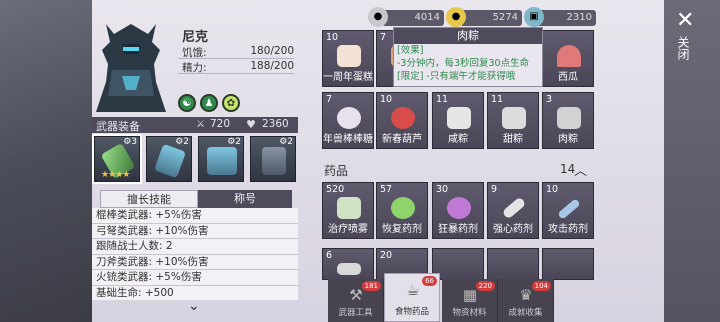 The height and width of the screenshot is (322, 720). Describe the element at coordinates (410, 50) in the screenshot. I see `tooltip-effect-label: [效果]` at that location.